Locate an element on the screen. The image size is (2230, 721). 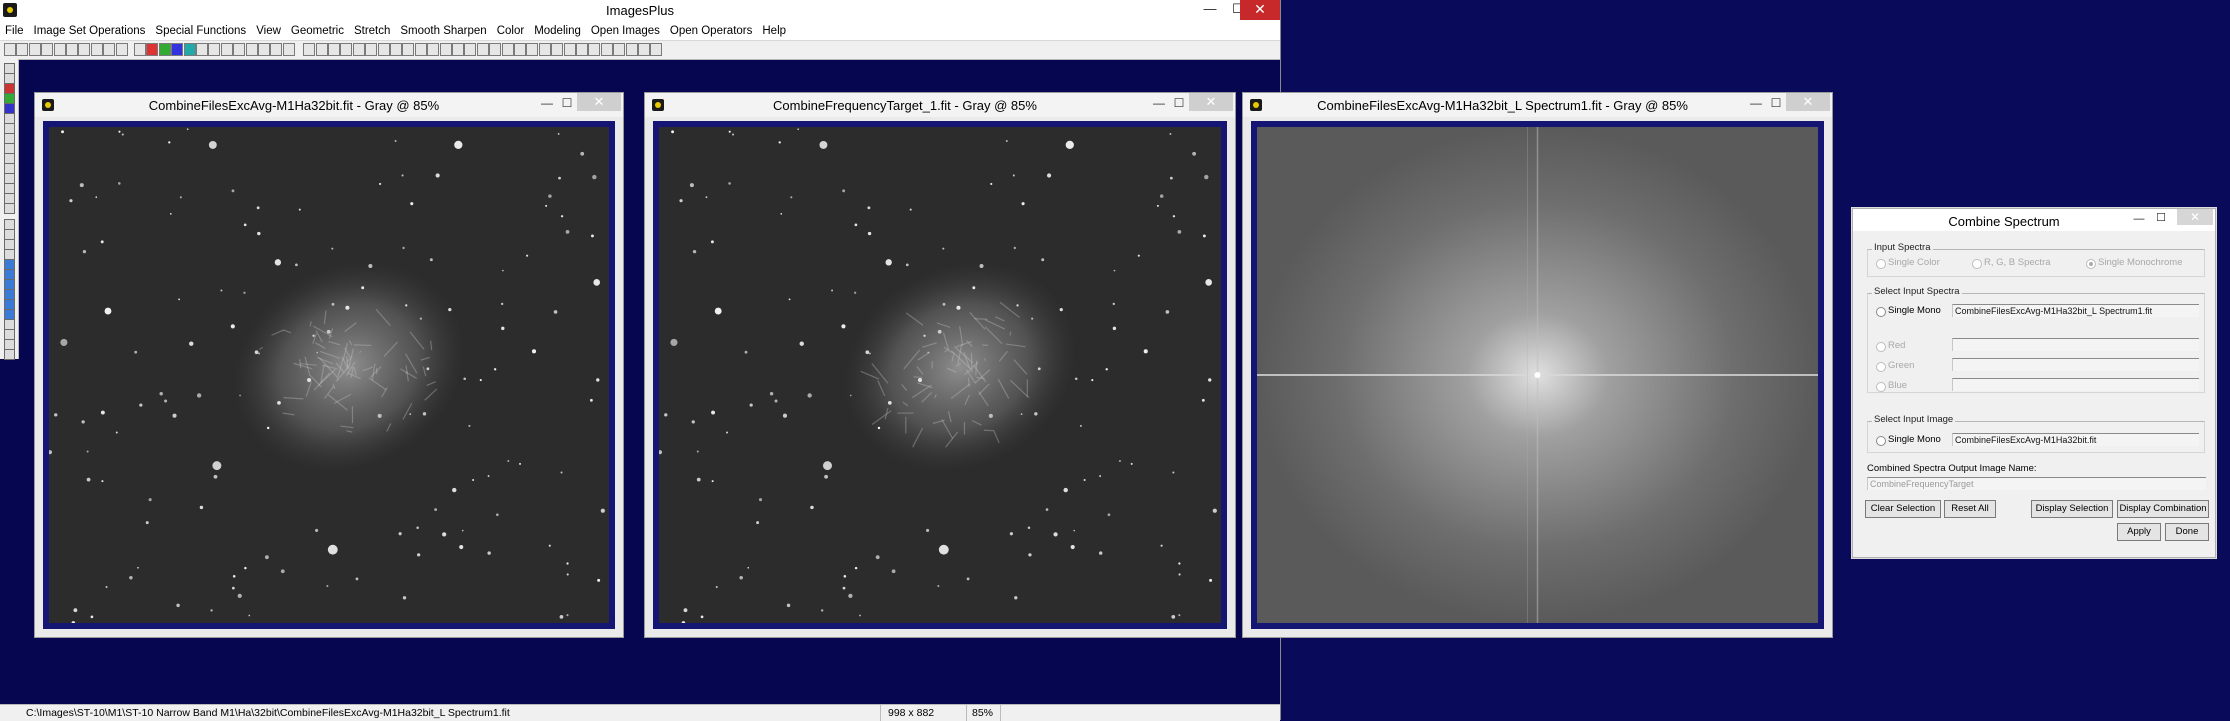
dialog-minimize-icon: — is located at coordinates (2139, 219).